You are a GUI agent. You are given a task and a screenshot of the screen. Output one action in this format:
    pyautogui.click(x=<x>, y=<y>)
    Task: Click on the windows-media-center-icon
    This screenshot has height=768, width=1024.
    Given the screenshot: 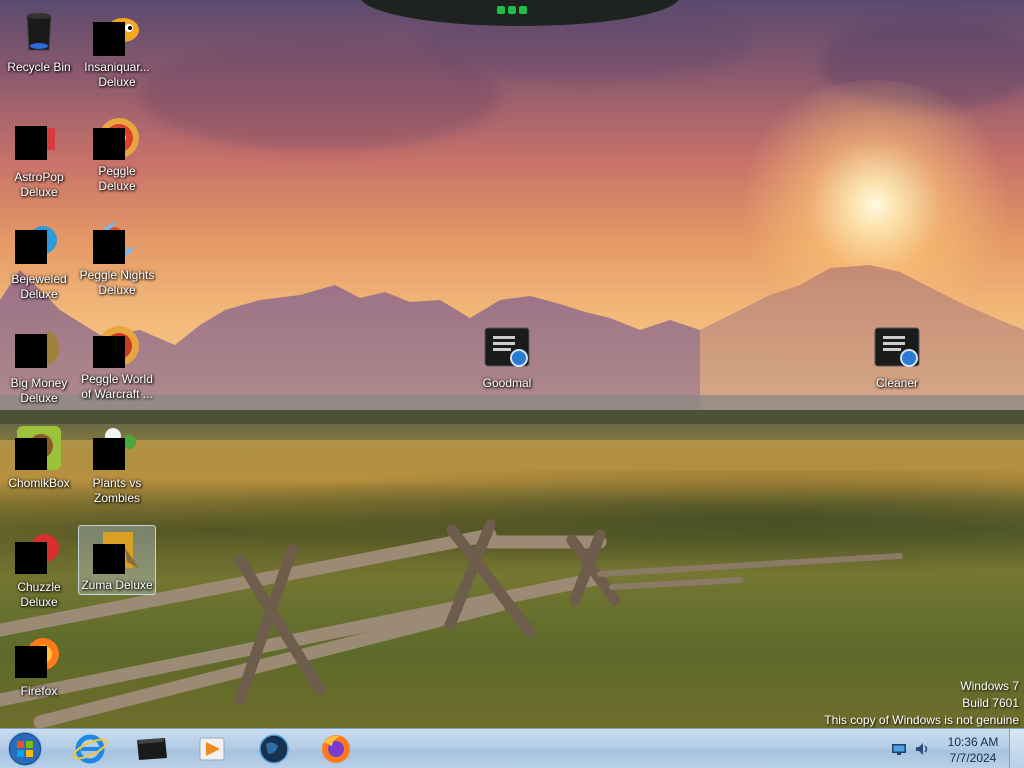 What is the action you would take?
    pyautogui.click(x=151, y=749)
    